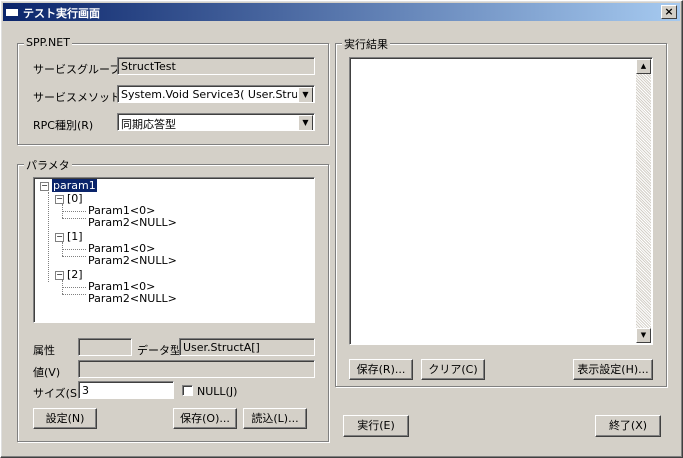 This screenshot has height=458, width=683. I want to click on tree-node-item-0: − [0], so click(69, 198).